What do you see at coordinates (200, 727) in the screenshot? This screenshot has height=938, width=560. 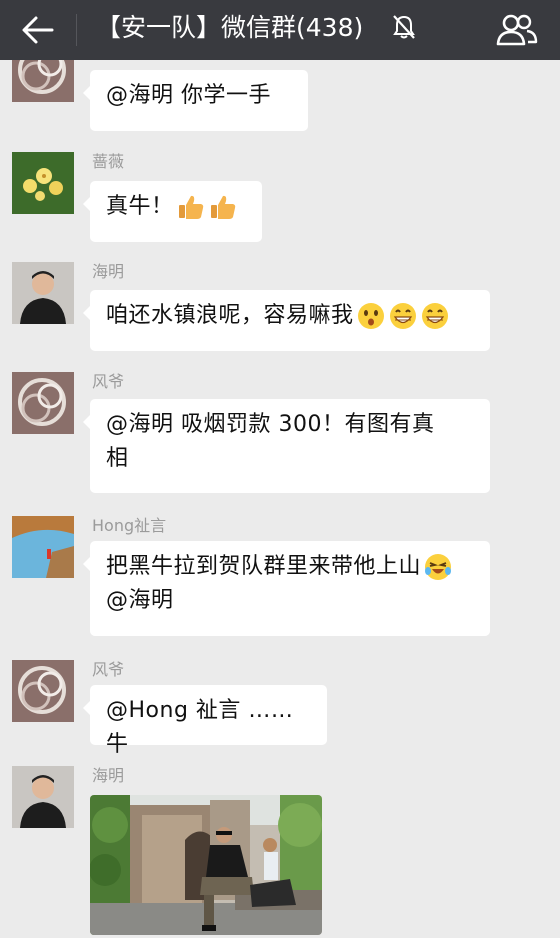 I see `message-text: @Hong 祉言 ……牛` at bounding box center [200, 727].